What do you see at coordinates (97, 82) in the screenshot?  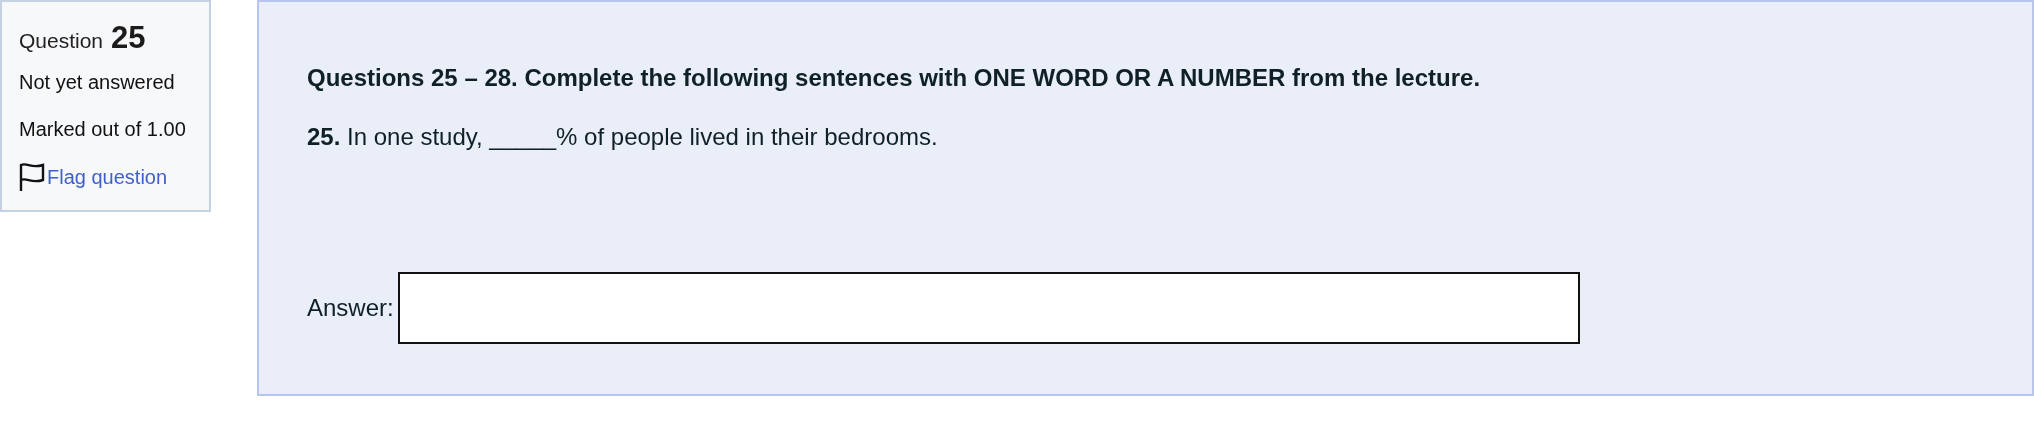 I see `question-state: Not yet answered` at bounding box center [97, 82].